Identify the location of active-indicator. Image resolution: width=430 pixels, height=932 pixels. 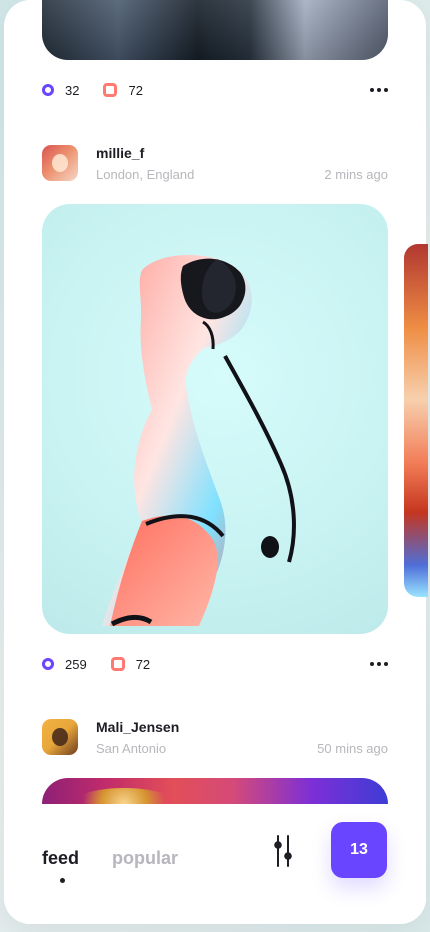
(62, 880).